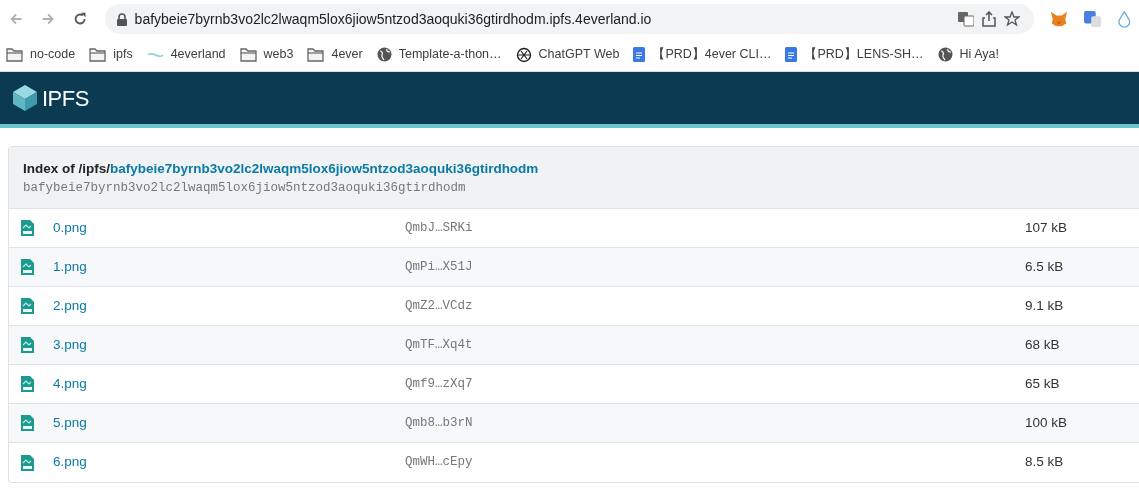  What do you see at coordinates (439, 228) in the screenshot?
I see `file-hash: QmbJ…SRKi` at bounding box center [439, 228].